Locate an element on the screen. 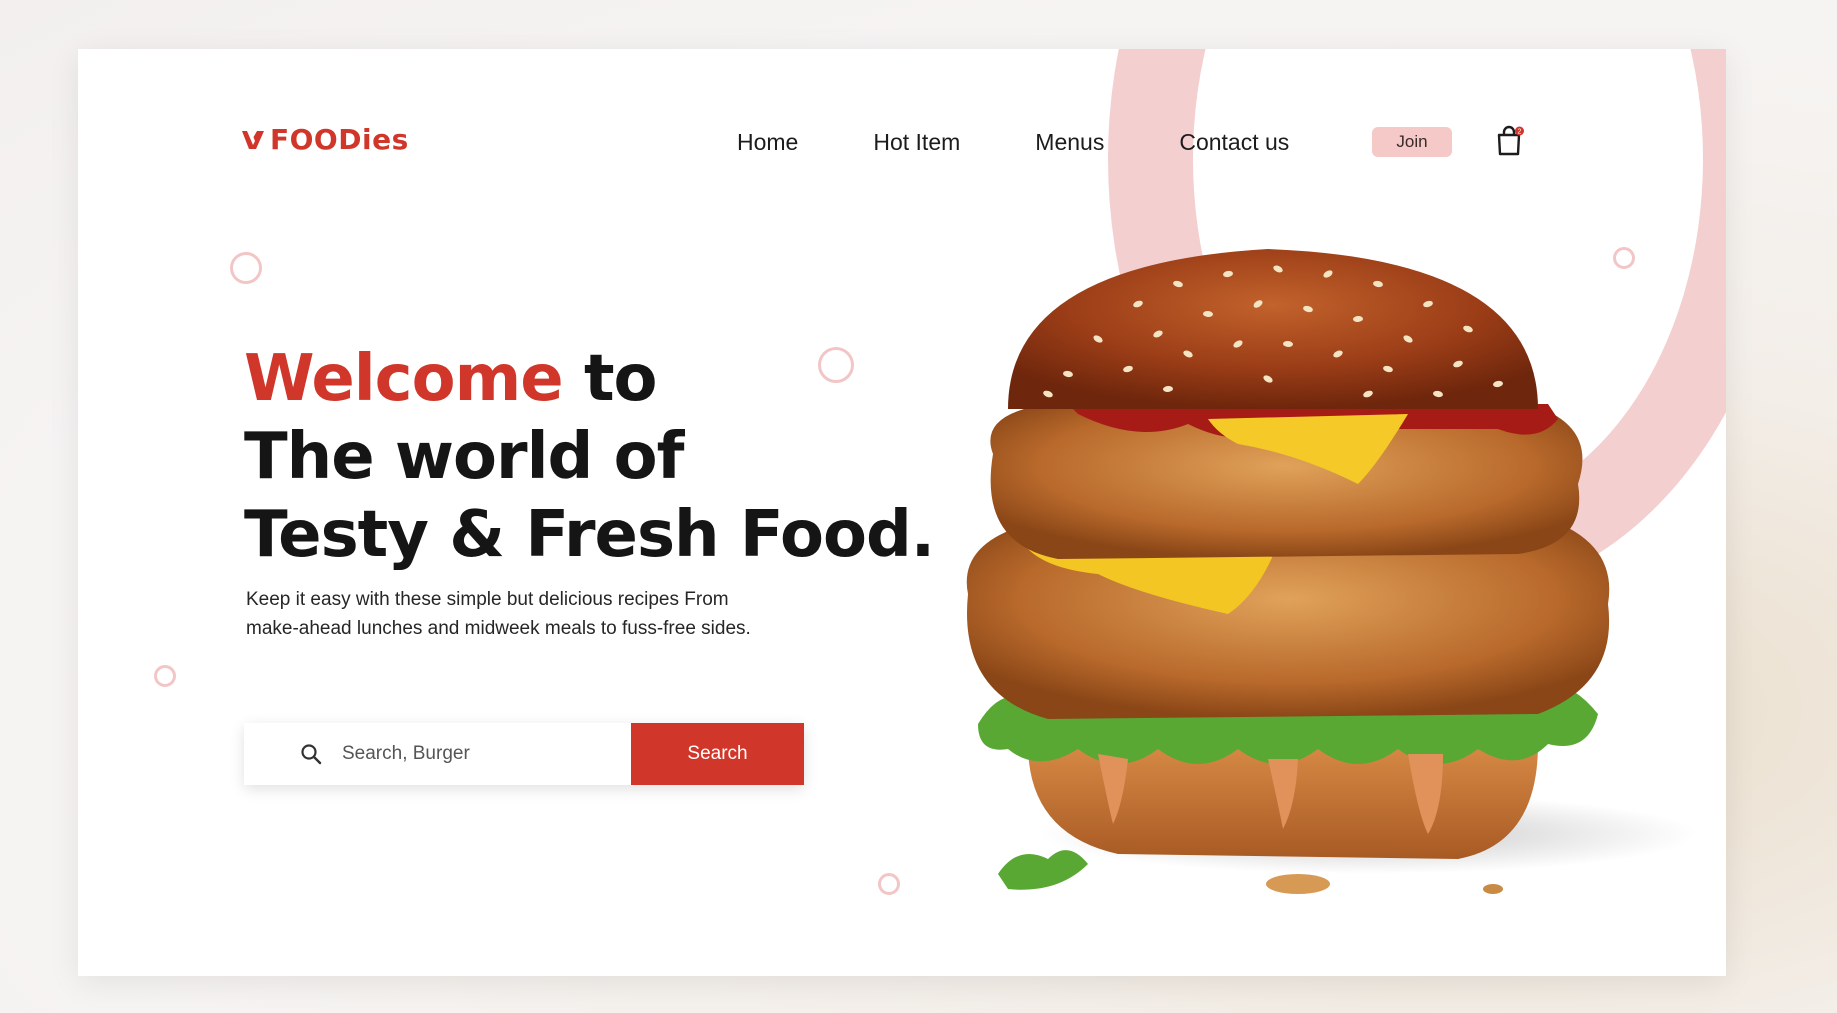 The image size is (1837, 1013). nav-link-contact: Contact us is located at coordinates (1234, 142).